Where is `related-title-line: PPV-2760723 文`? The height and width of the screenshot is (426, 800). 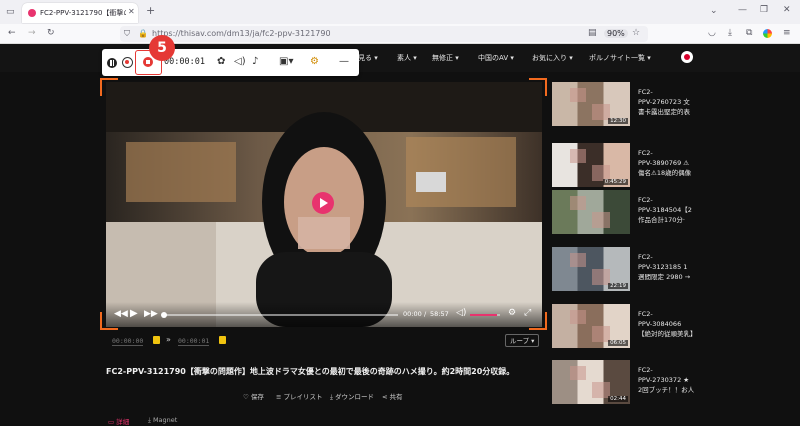
related-title-line: PPV-2760723 文 is located at coordinates (664, 102).